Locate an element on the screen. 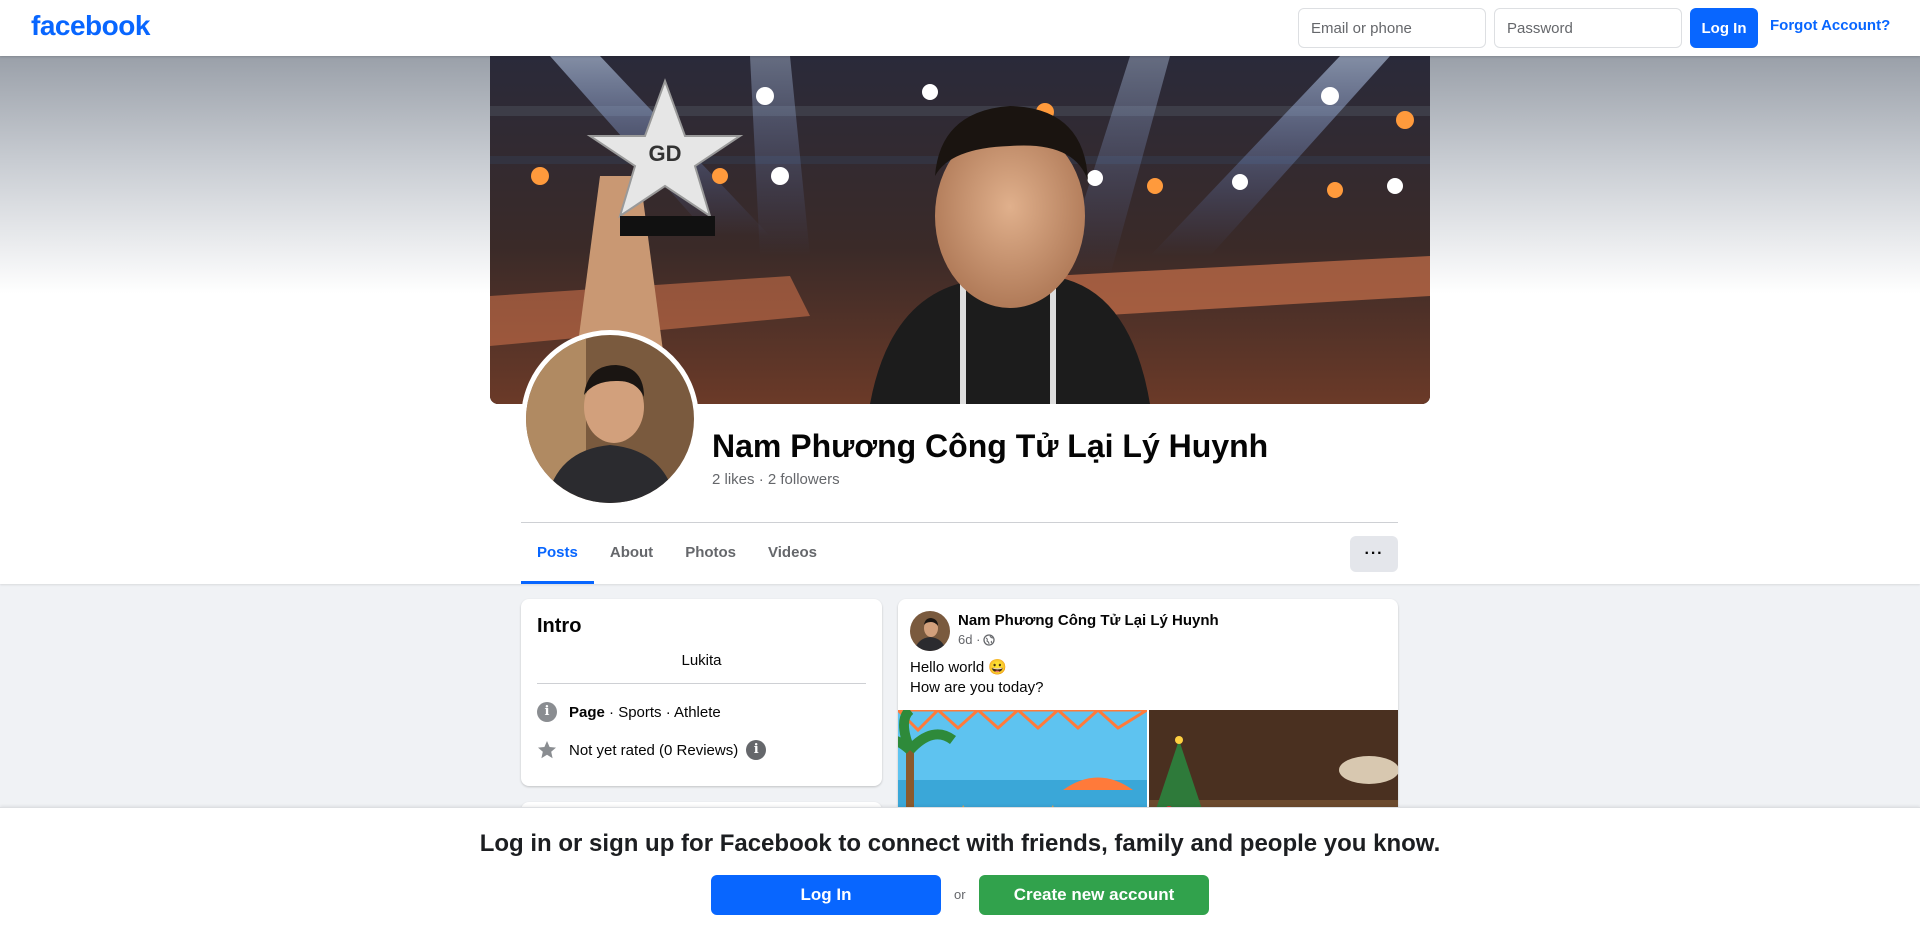 This screenshot has height=941, width=1920. intro-title: Intro is located at coordinates (559, 626).